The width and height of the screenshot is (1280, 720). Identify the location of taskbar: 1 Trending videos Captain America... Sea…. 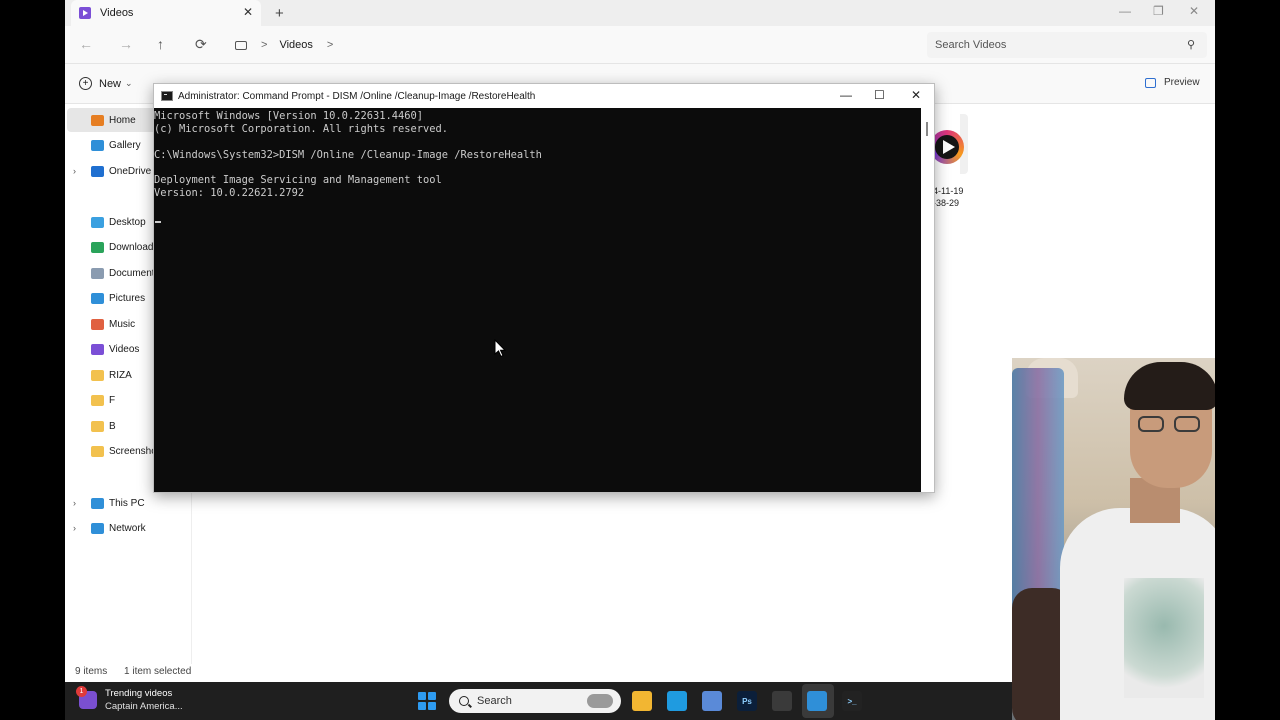
(538, 701).